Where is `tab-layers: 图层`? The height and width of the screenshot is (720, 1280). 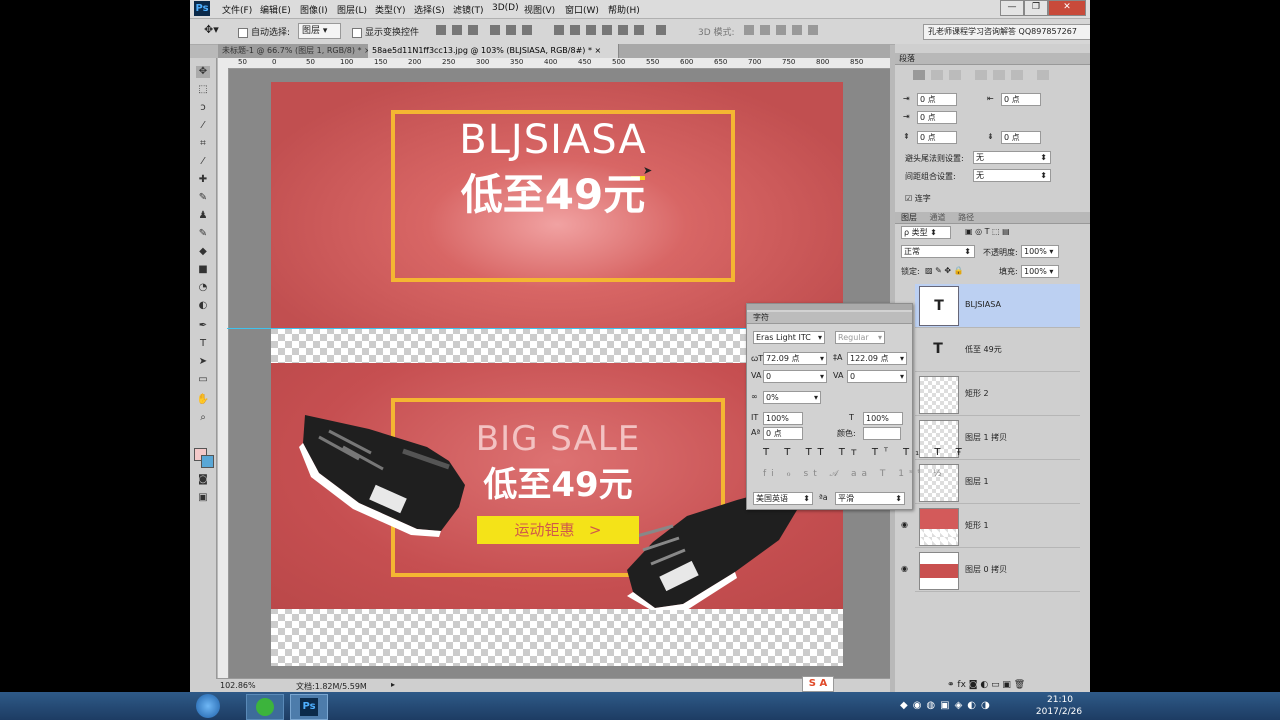 tab-layers: 图层 is located at coordinates (906, 217).